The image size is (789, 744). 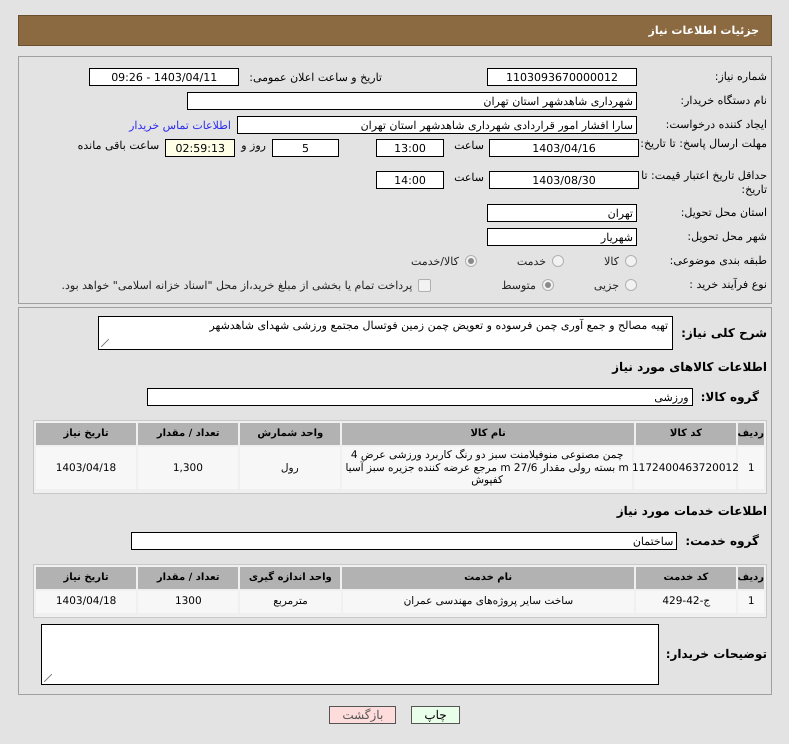 I want to click on field-label: نوع فرآیند خرید :, so click(x=727, y=285).